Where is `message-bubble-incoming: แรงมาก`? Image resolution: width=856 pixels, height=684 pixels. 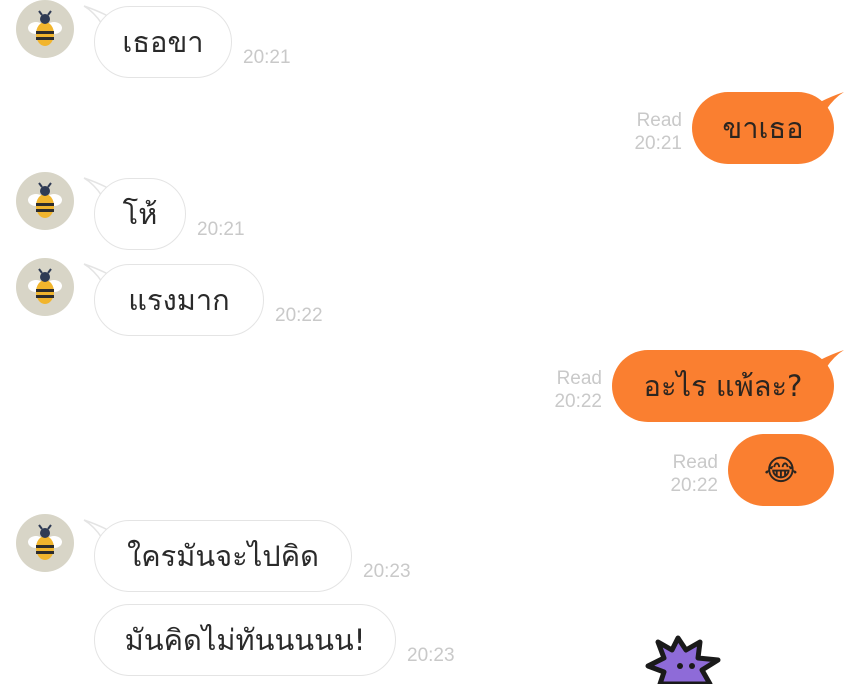
message-bubble-incoming: แรงมาก is located at coordinates (179, 300).